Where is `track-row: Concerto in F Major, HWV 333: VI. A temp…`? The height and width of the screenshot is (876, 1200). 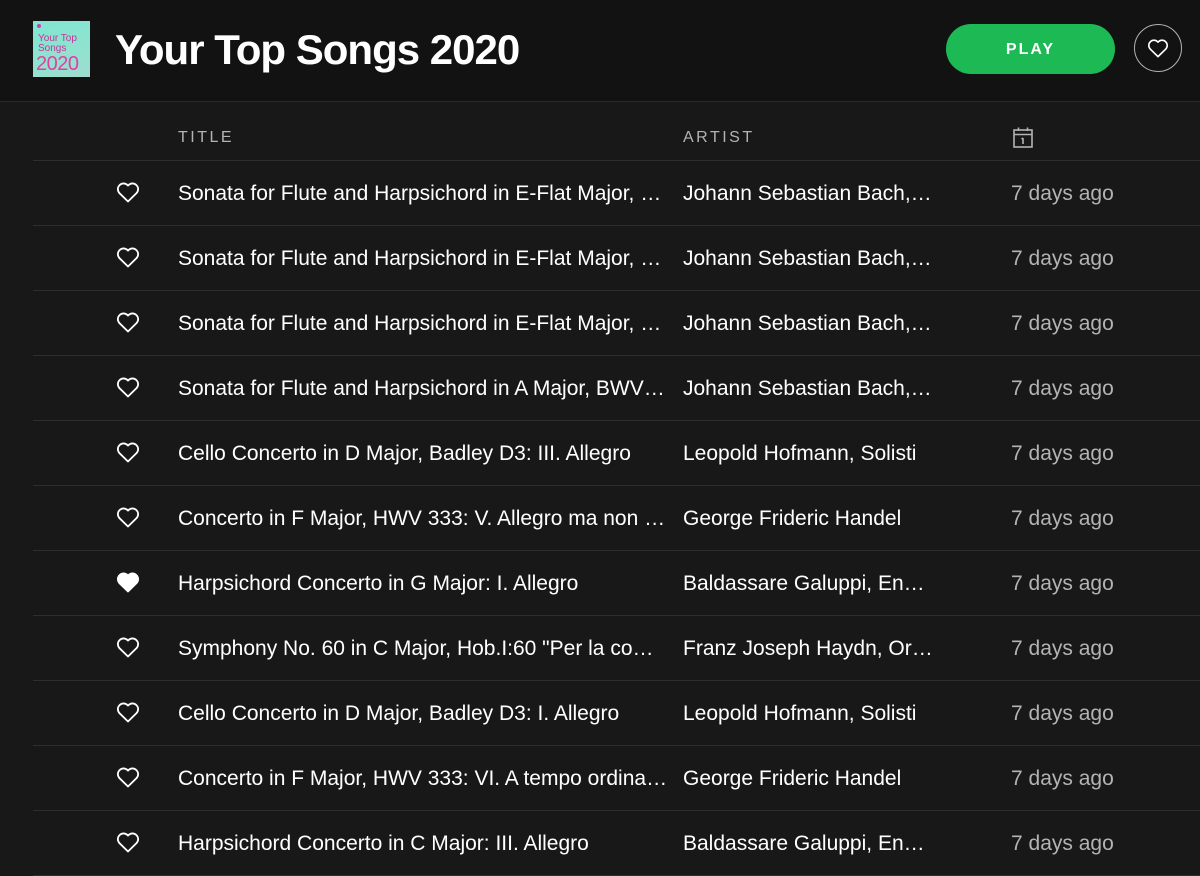
track-row: Concerto in F Major, HWV 333: VI. A temp… is located at coordinates (616, 778).